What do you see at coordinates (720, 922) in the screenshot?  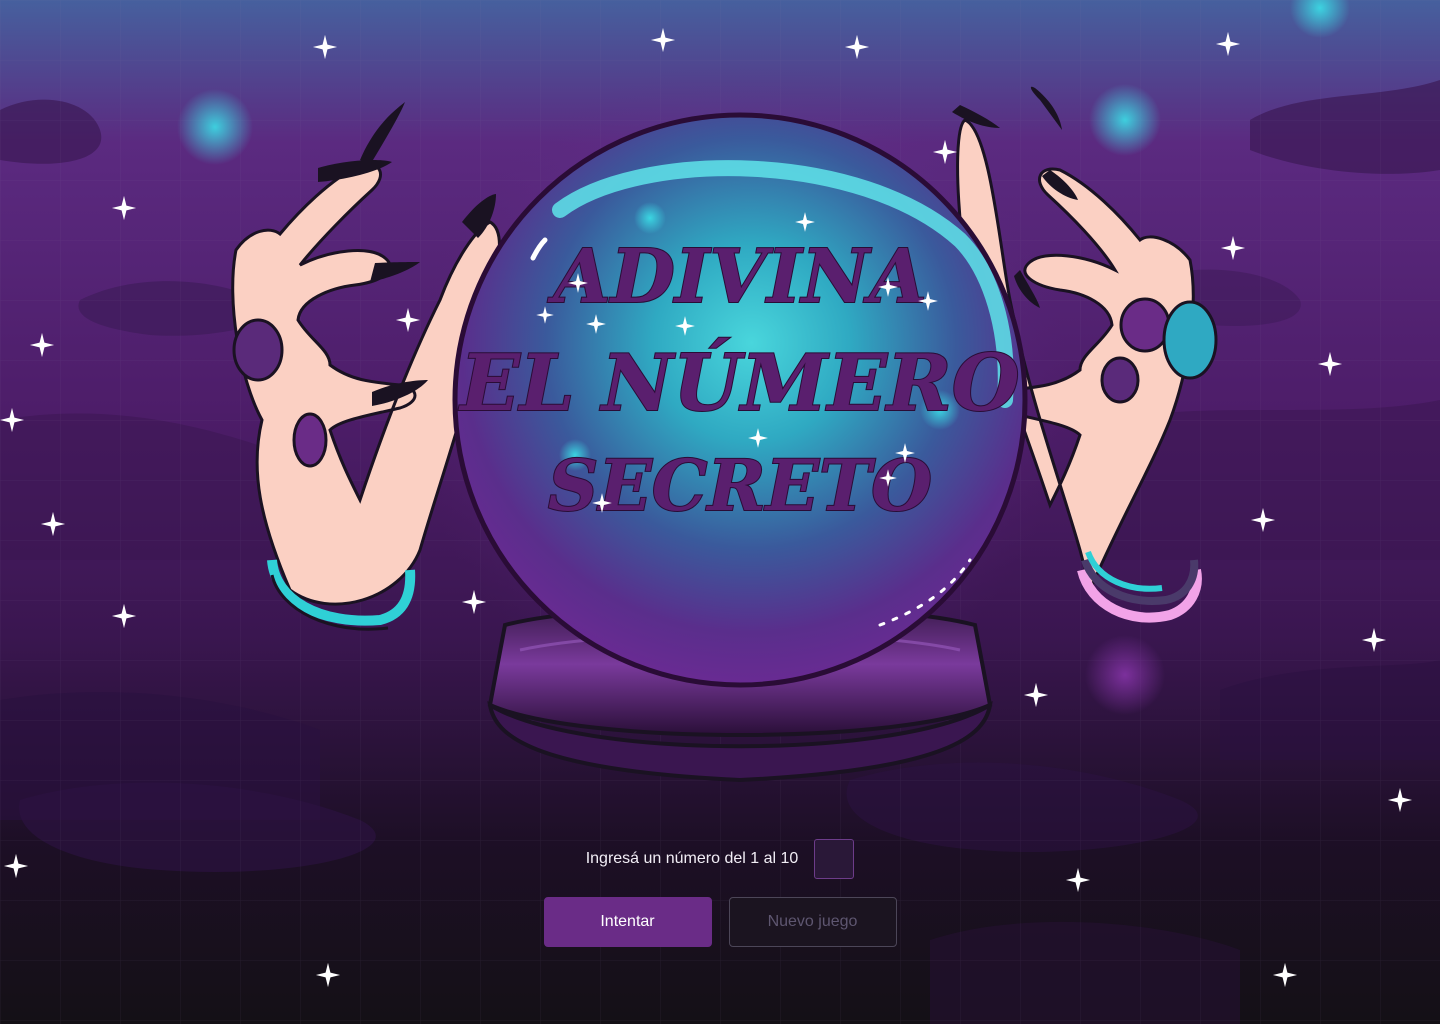 I see `action-buttons: Intentar Nuevo juego` at bounding box center [720, 922].